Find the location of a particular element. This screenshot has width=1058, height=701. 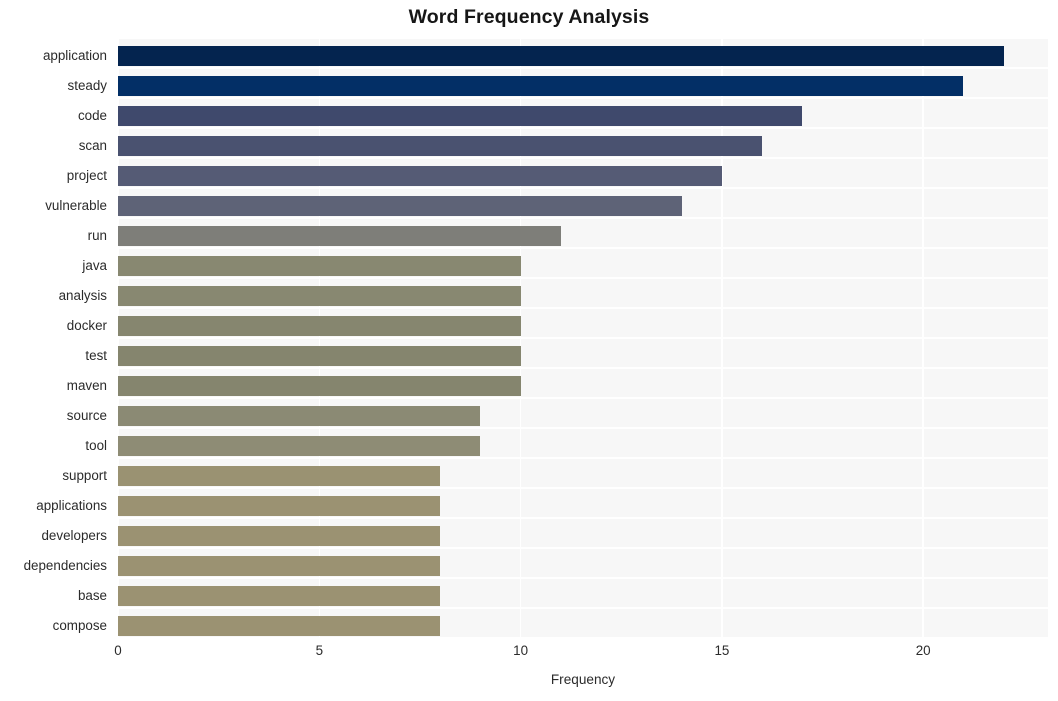

y-tick-label-run: run is located at coordinates (97, 235).